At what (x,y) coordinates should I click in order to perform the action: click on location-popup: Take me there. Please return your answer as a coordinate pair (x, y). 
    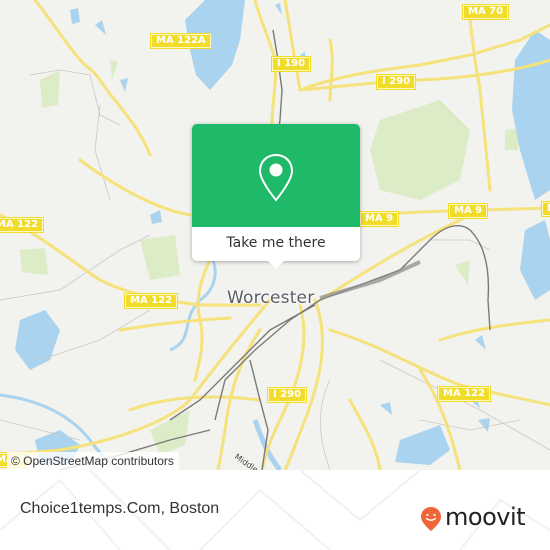
    Looking at the image, I should click on (276, 196).